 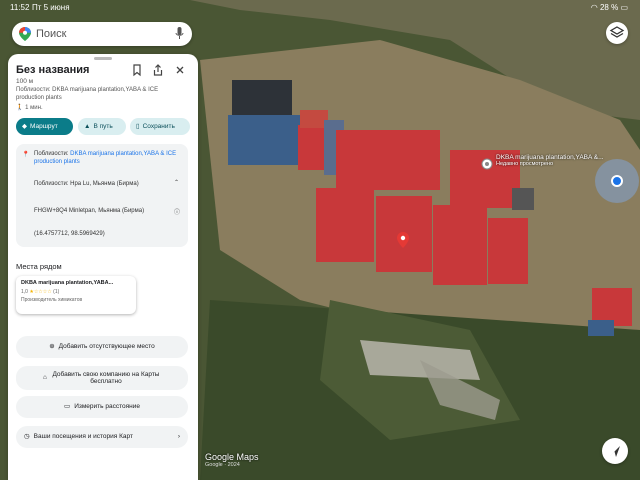 I want to click on history-icon: ◷, so click(x=27, y=437).